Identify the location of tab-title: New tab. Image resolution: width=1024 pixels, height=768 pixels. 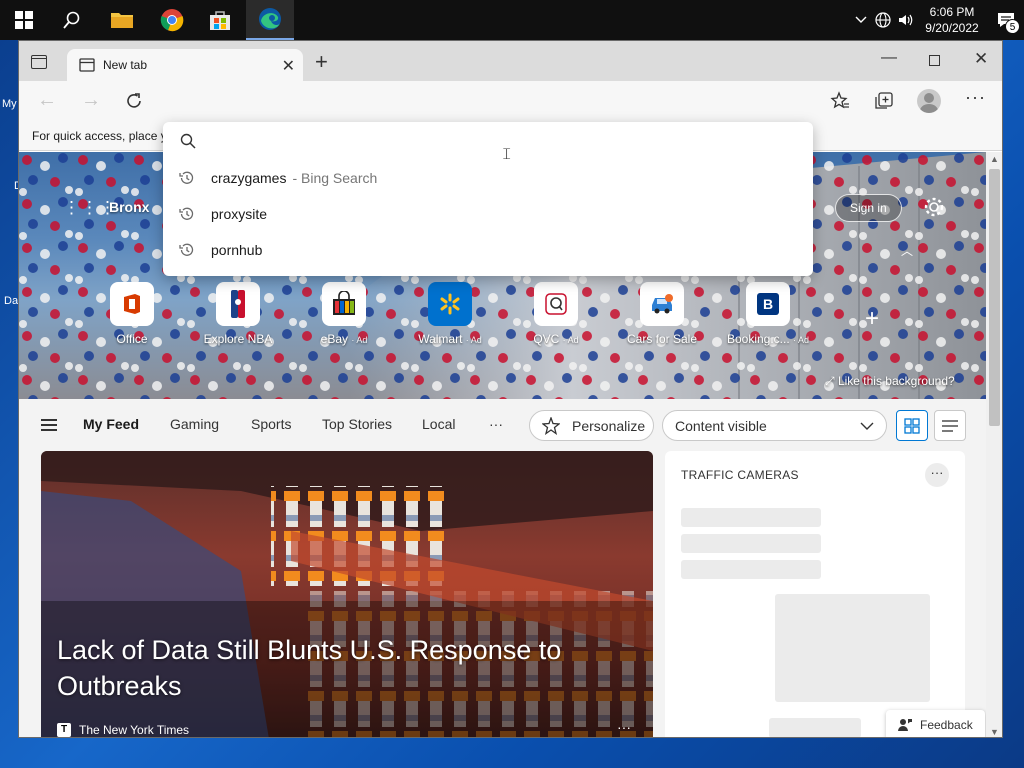
(125, 65).